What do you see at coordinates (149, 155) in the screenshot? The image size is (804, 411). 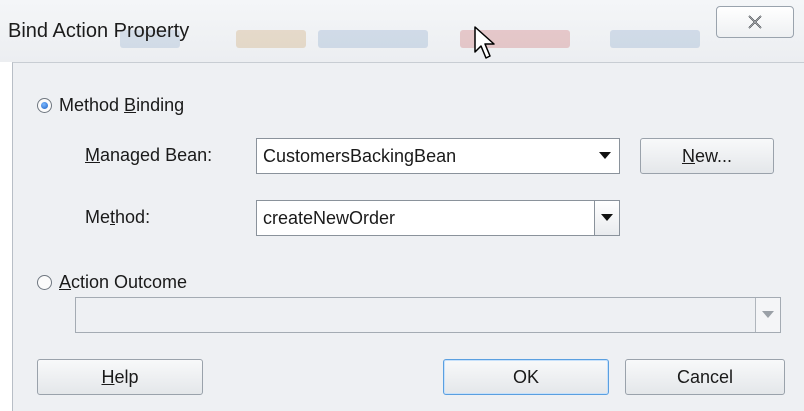 I see `managed-bean-label: Managed Bean:` at bounding box center [149, 155].